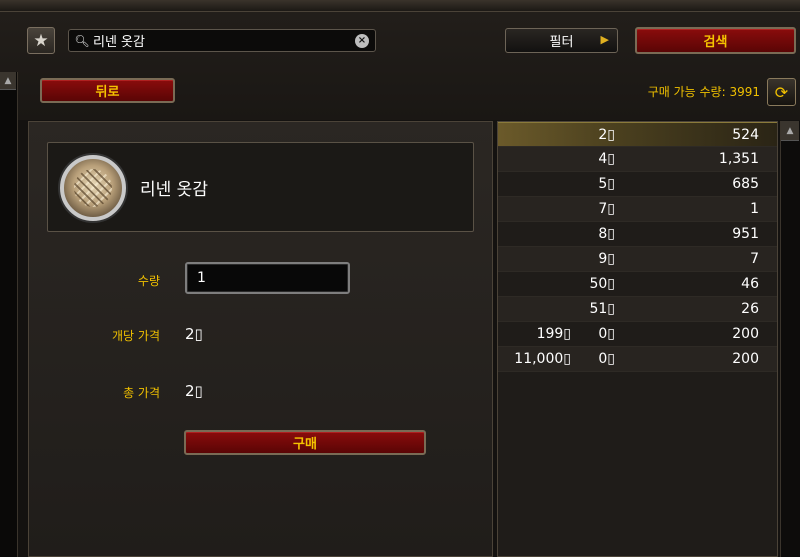 The image size is (800, 557). Describe the element at coordinates (542, 359) in the screenshot. I see `listing-gold: 11,000▯` at that location.